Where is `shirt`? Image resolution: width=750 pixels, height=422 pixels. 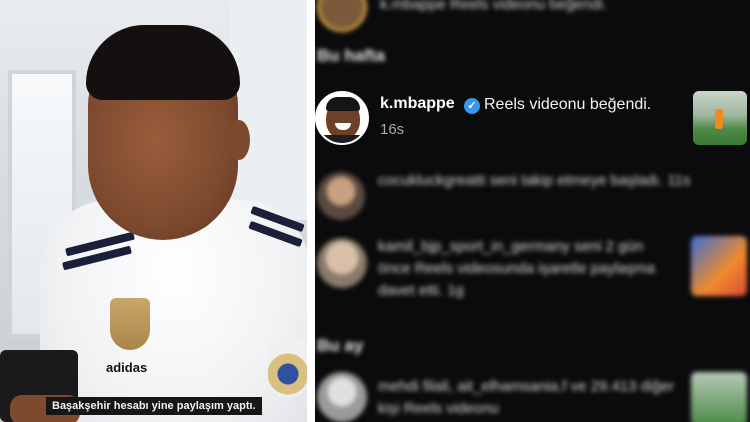
shirt is located at coordinates (342, 139).